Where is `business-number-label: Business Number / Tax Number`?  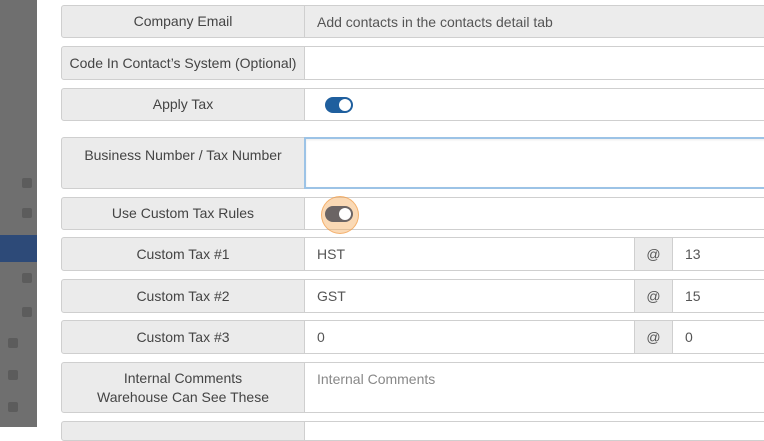
business-number-label: Business Number / Tax Number is located at coordinates (183, 163).